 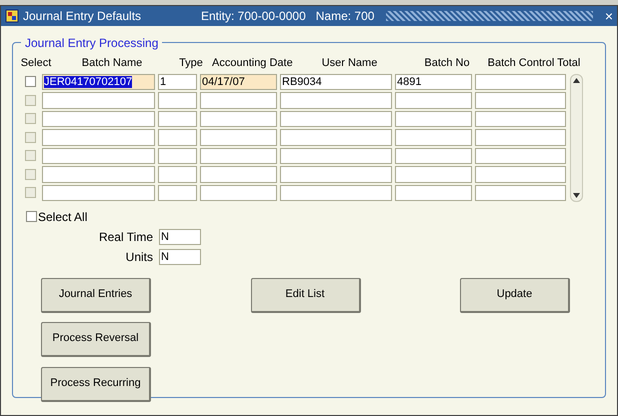 I want to click on action-button: Journal Entries, so click(x=96, y=295).